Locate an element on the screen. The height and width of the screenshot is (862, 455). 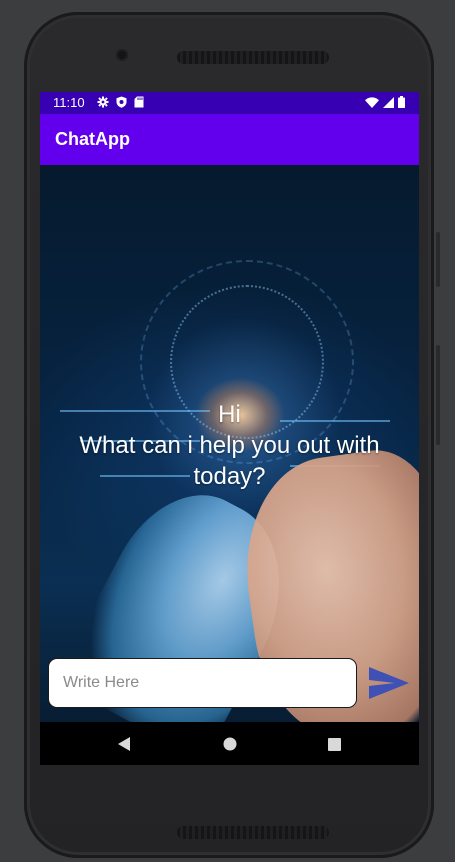
top-speaker is located at coordinates (253, 57).